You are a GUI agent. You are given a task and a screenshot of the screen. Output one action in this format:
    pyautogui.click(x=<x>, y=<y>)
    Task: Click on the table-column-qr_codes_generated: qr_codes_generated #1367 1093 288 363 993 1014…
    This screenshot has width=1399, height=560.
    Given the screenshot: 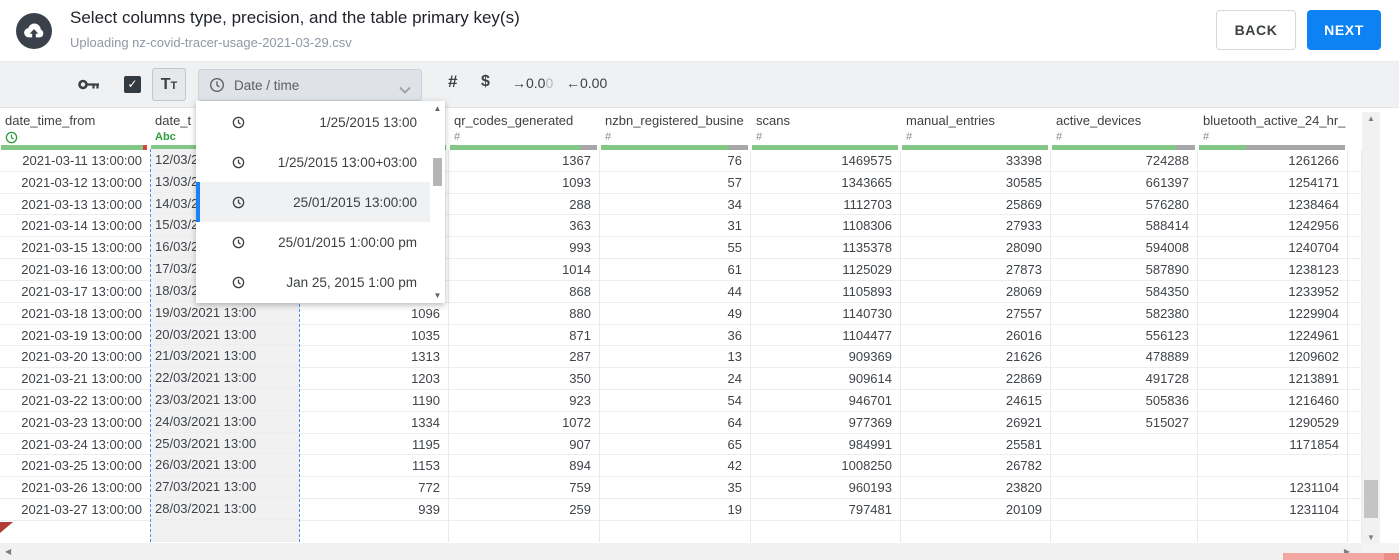 What is the action you would take?
    pyautogui.click(x=524, y=324)
    